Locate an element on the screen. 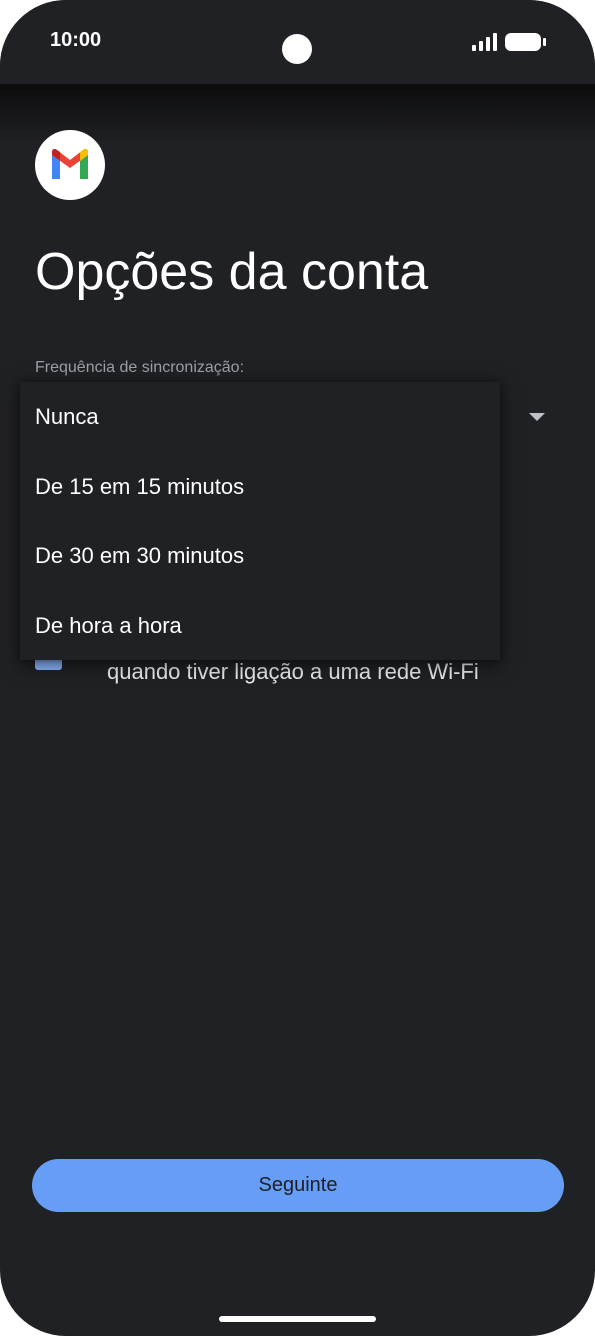 The height and width of the screenshot is (1336, 595). status-time: 10:00 is located at coordinates (76, 40).